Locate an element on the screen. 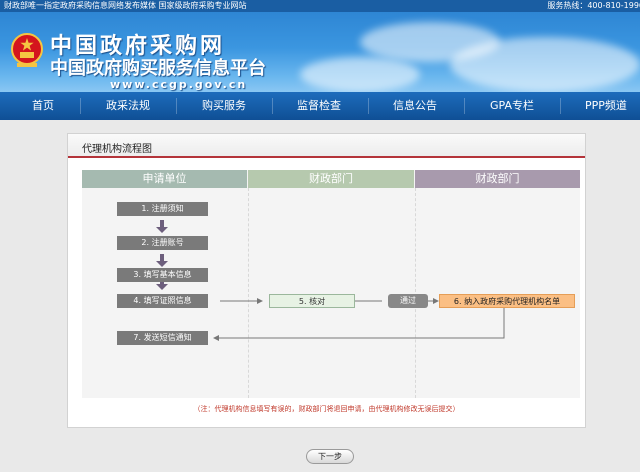  nav-item-regulations: 政采法规 is located at coordinates (128, 106).